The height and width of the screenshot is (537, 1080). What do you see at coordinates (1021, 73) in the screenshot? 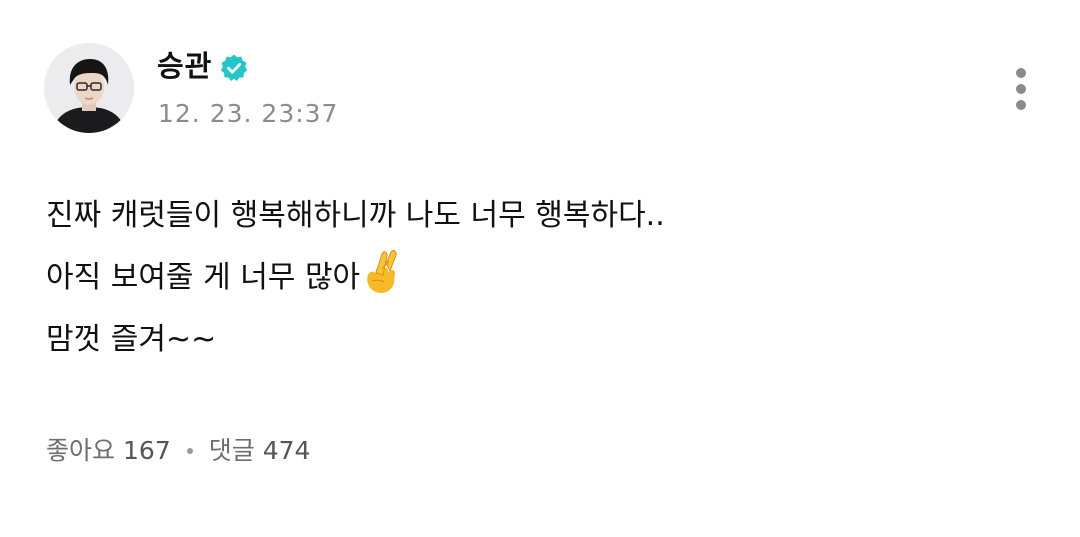
I see `more-vertical-icon` at bounding box center [1021, 73].